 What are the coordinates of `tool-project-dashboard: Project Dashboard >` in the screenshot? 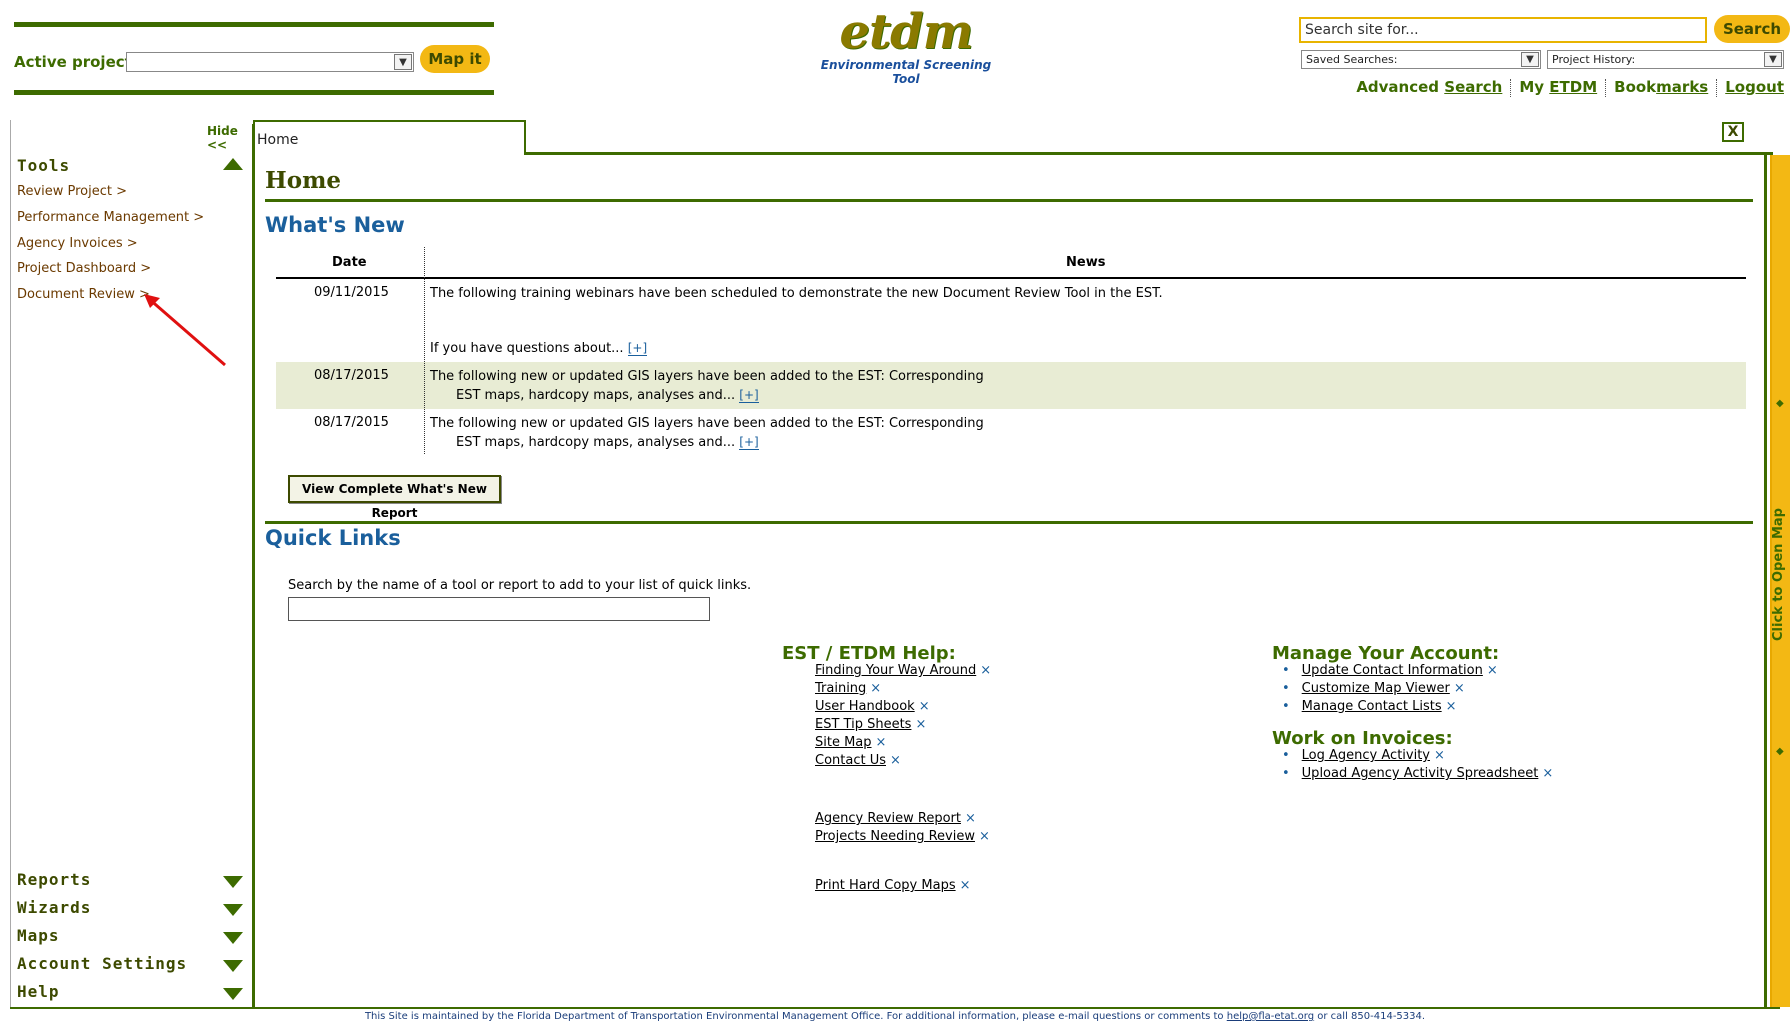 It's located at (84, 268).